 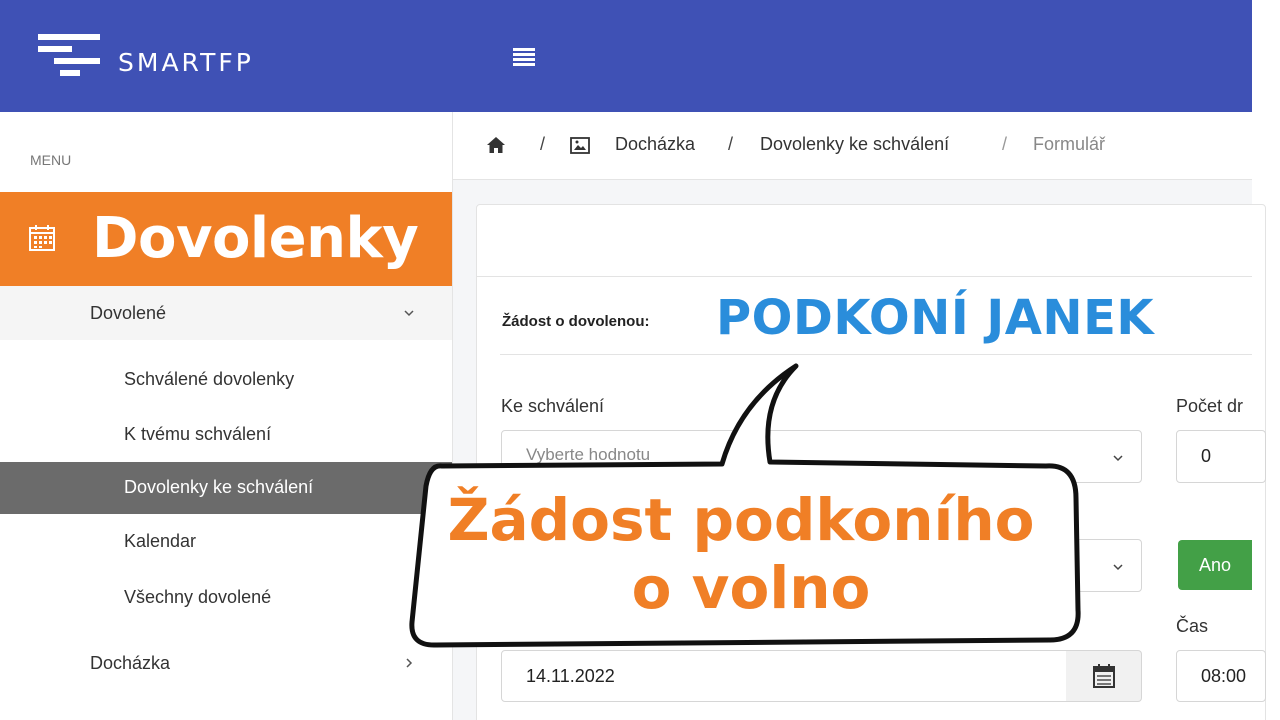 I want to click on sidebar-item-vsechny-dovolene: Všechny dovolené, so click(x=226, y=598).